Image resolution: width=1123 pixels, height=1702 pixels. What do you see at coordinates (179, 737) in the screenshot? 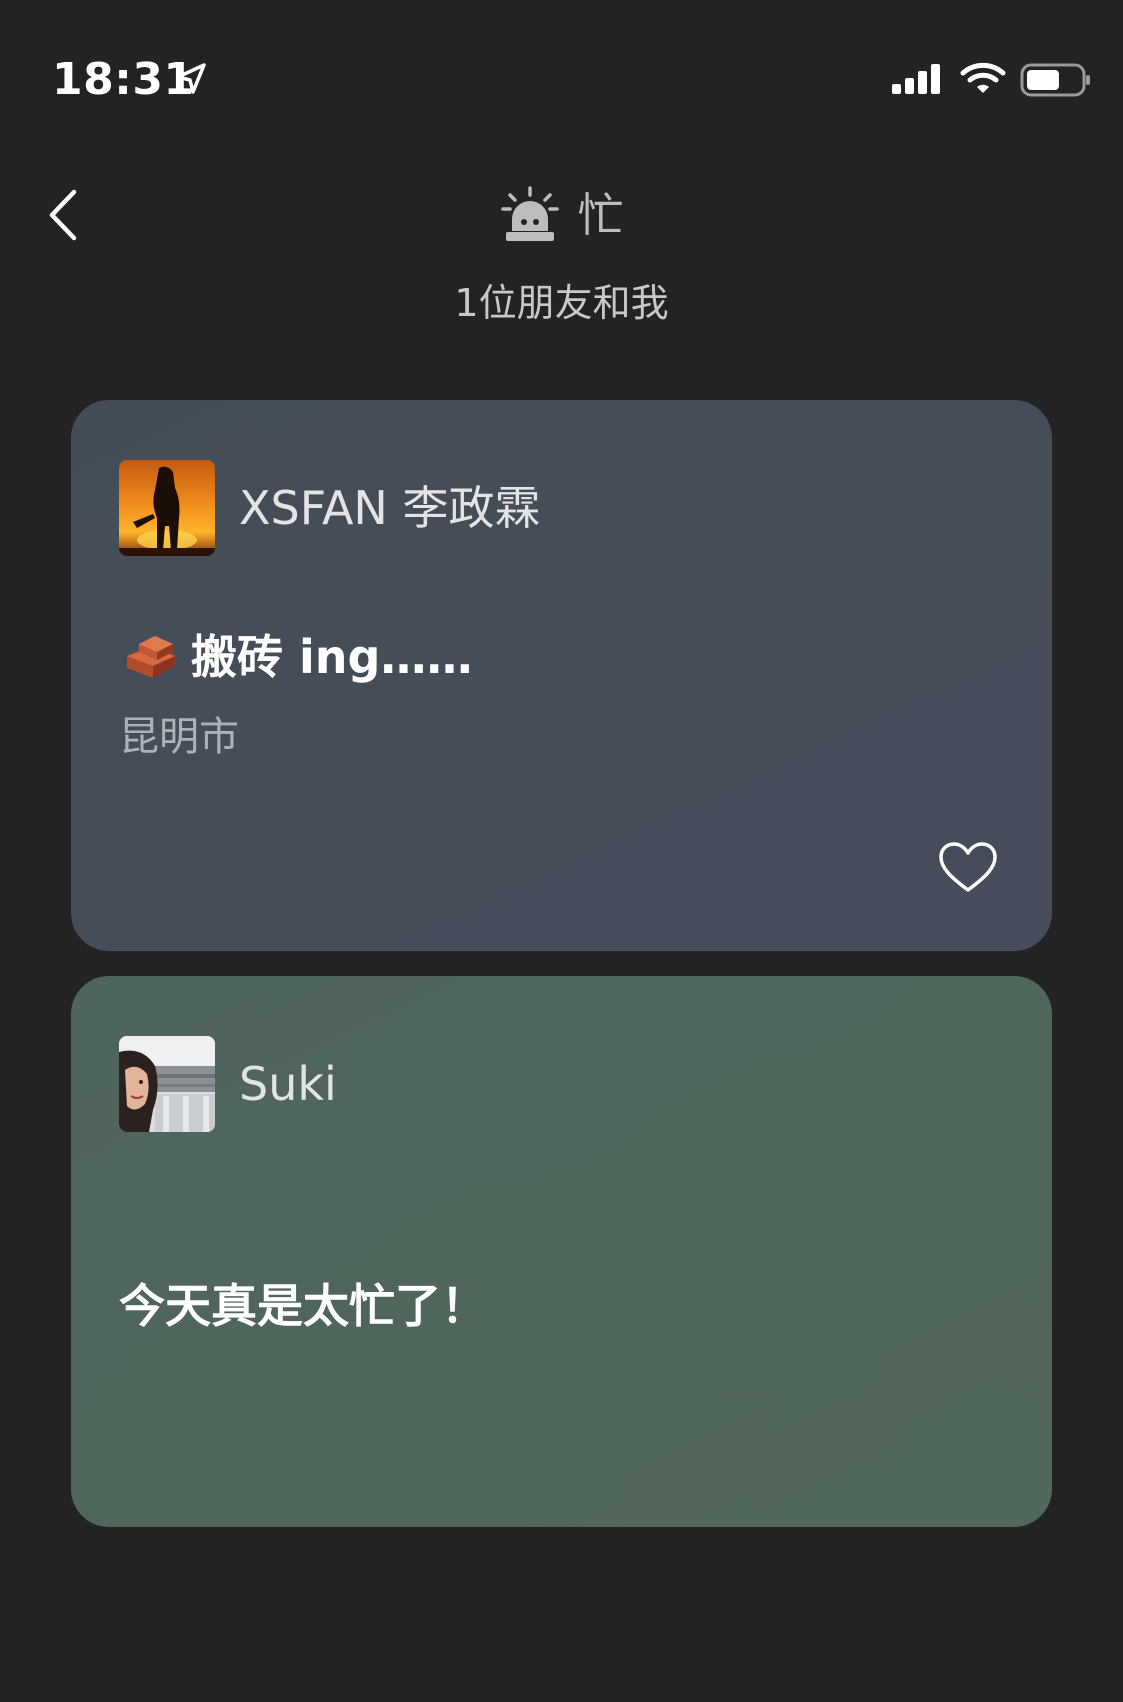
I see `location-text: 昆明市` at bounding box center [179, 737].